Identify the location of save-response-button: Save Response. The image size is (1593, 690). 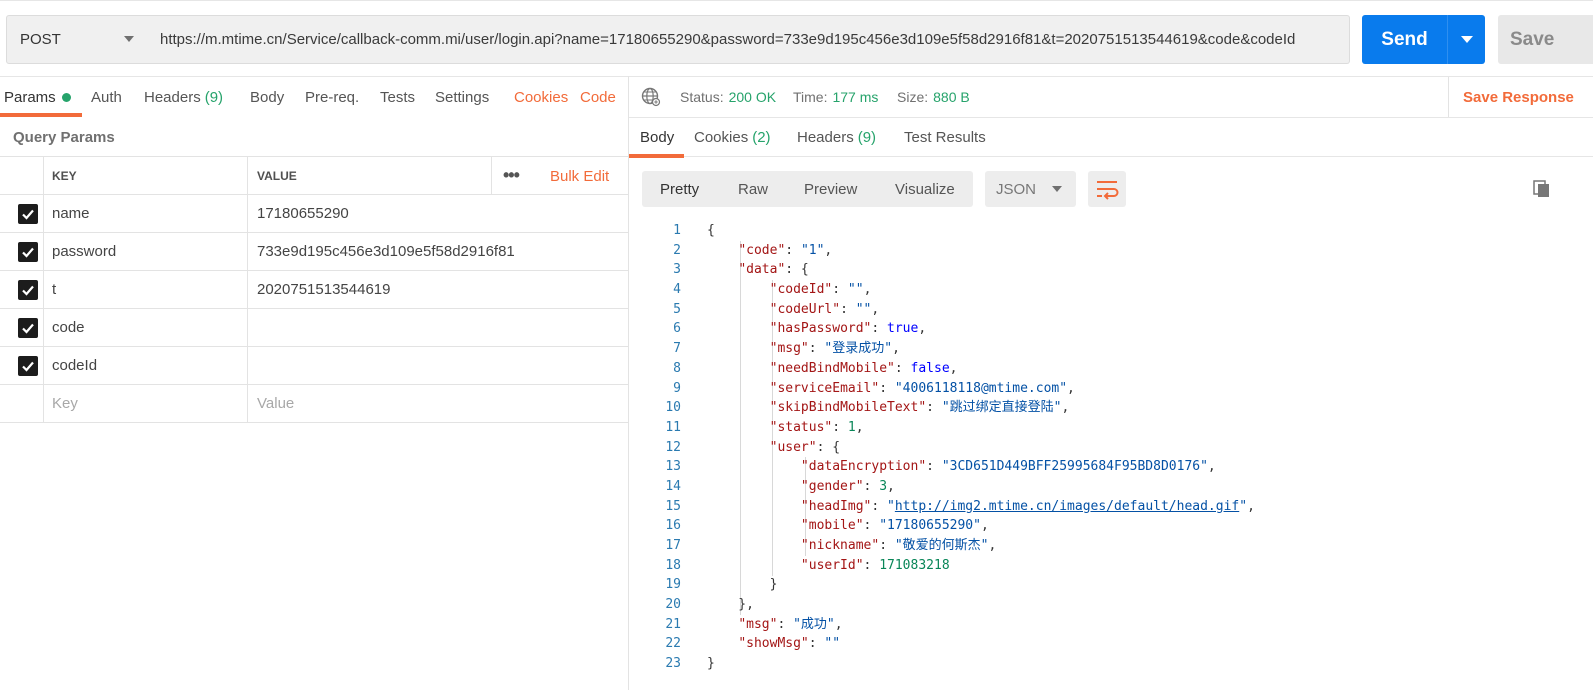
(1511, 97).